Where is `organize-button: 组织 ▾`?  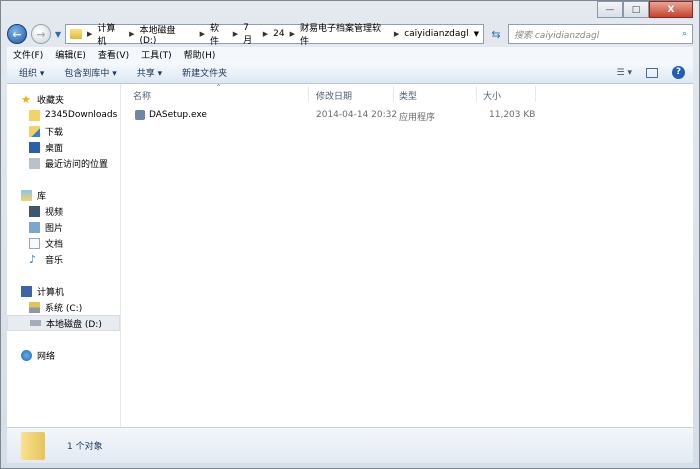 organize-button: 组织 ▾ is located at coordinates (31, 72).